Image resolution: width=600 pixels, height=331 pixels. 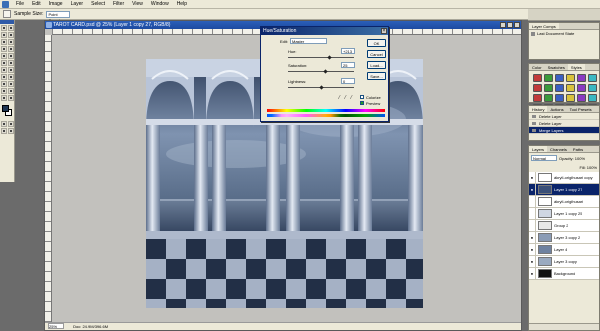 What do you see at coordinates (11, 63) in the screenshot?
I see `gradient-tool-icon` at bounding box center [11, 63].